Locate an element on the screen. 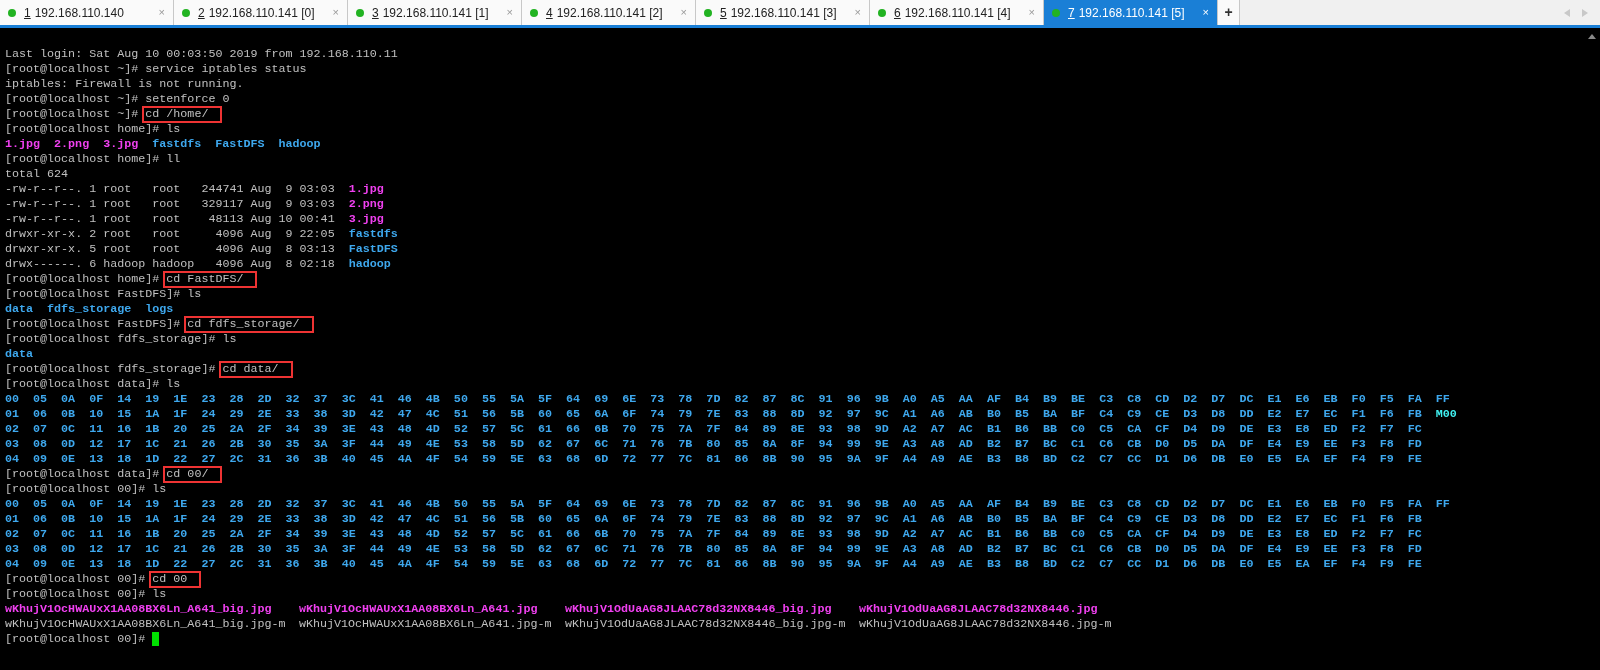 This screenshot has width=1600, height=670. session-tab: 1 192.168.110.140 × is located at coordinates (87, 12).